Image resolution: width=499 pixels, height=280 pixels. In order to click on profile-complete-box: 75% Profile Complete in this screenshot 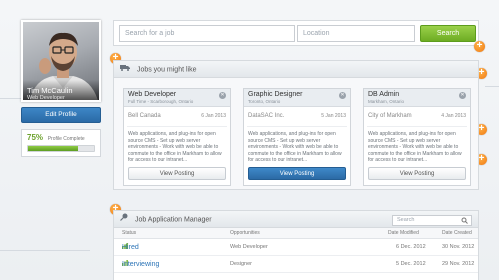, I will do `click(61, 143)`.